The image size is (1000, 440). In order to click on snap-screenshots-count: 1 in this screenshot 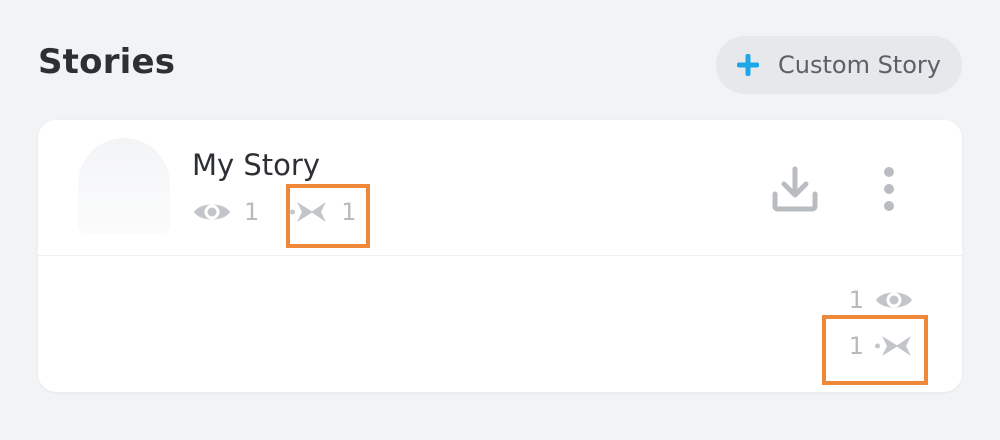, I will do `click(856, 346)`.